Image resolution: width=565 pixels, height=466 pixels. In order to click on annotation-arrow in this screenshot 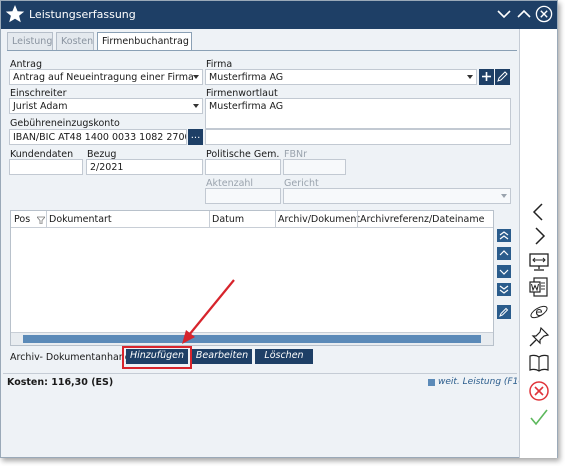, I will do `click(208, 311)`.